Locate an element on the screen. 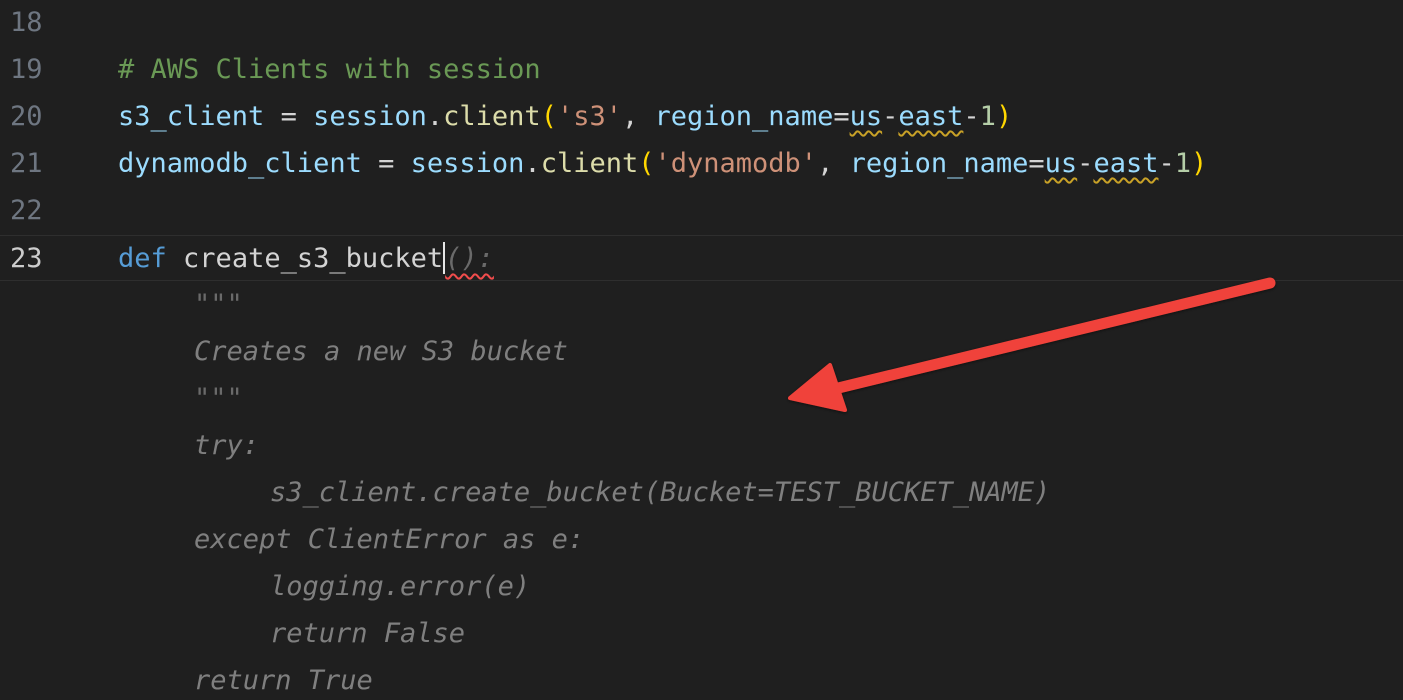  ghost-line: Creates a new S3 bucket is located at coordinates (701, 352).